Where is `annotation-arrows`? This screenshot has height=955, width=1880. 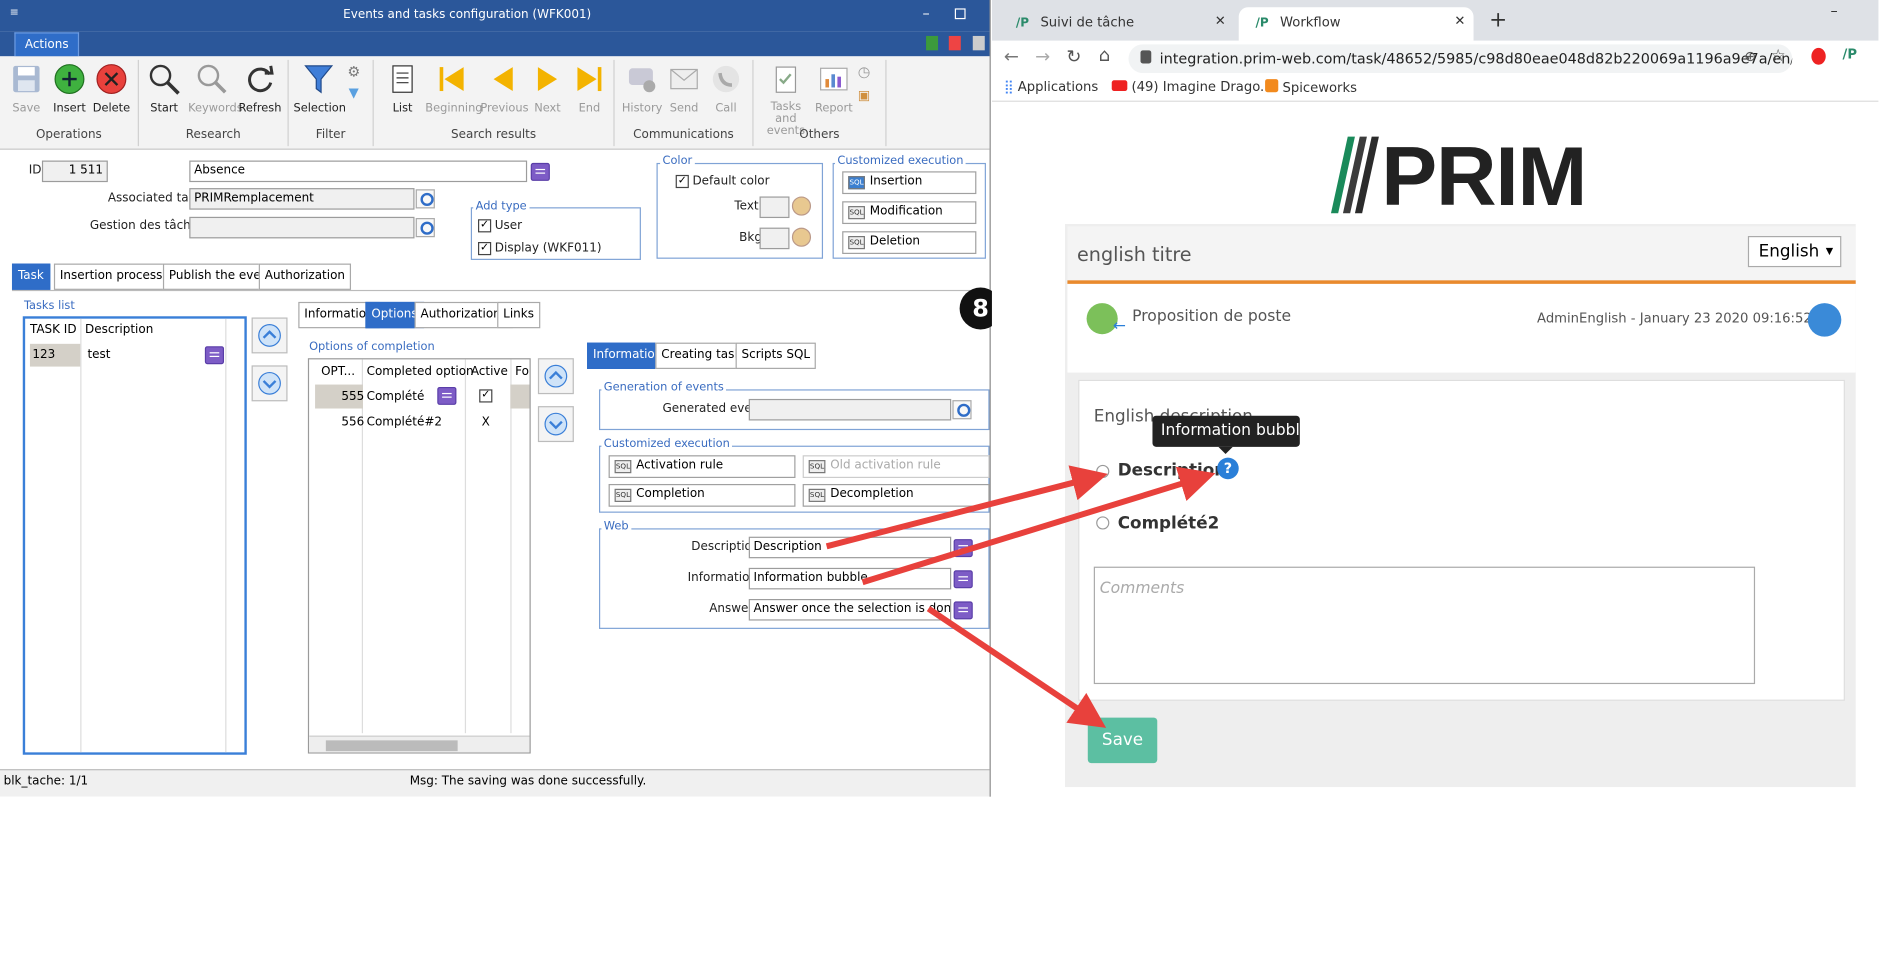 annotation-arrows is located at coordinates (1020, 596).